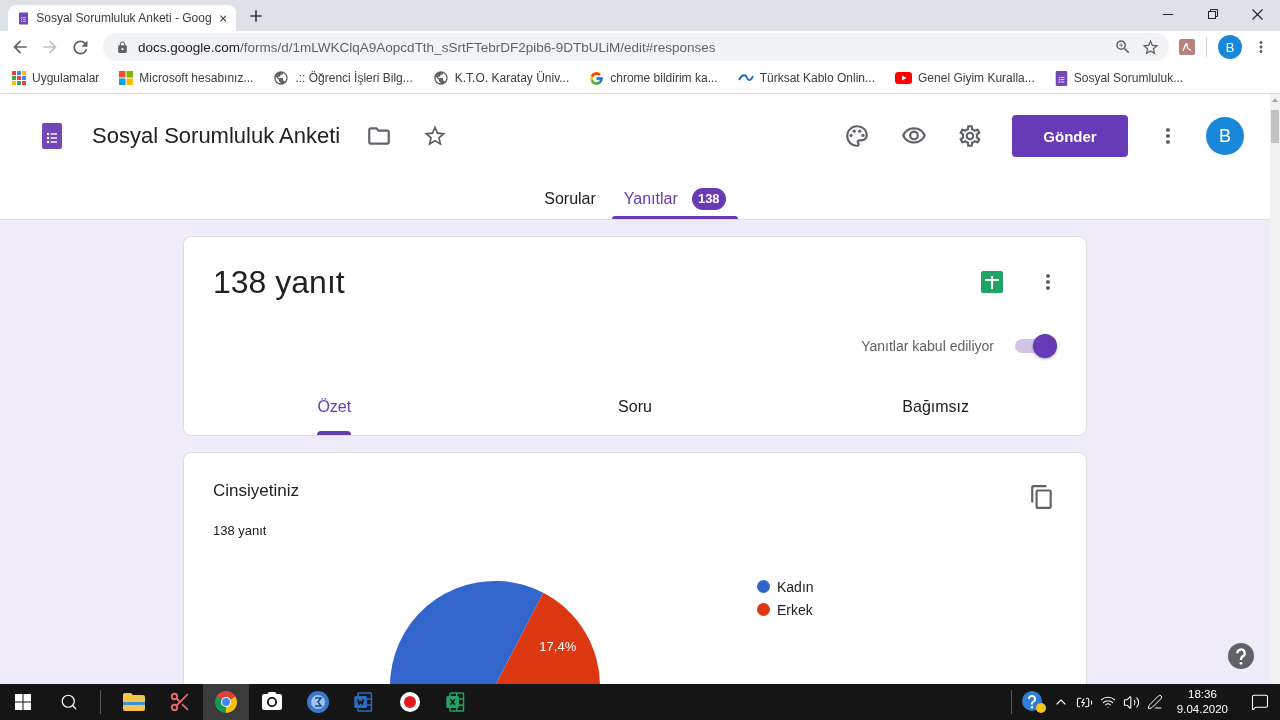 The width and height of the screenshot is (1280, 720). What do you see at coordinates (1241, 656) in the screenshot?
I see `help-icon` at bounding box center [1241, 656].